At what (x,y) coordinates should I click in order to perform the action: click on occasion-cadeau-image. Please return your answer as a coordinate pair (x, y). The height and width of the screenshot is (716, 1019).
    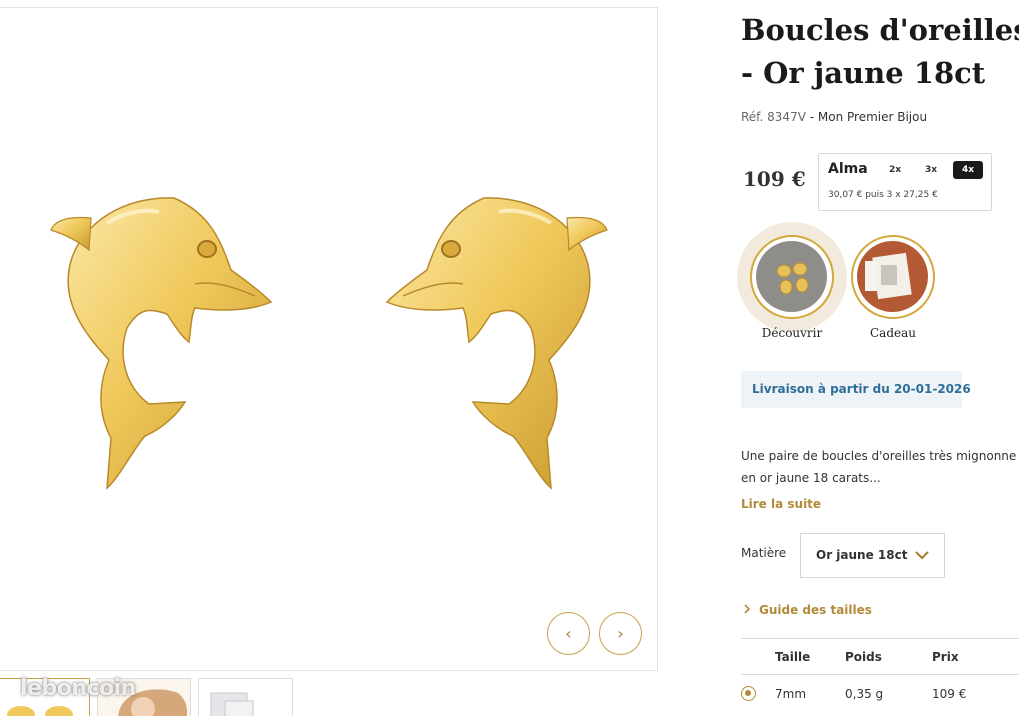
    Looking at the image, I should click on (892, 276).